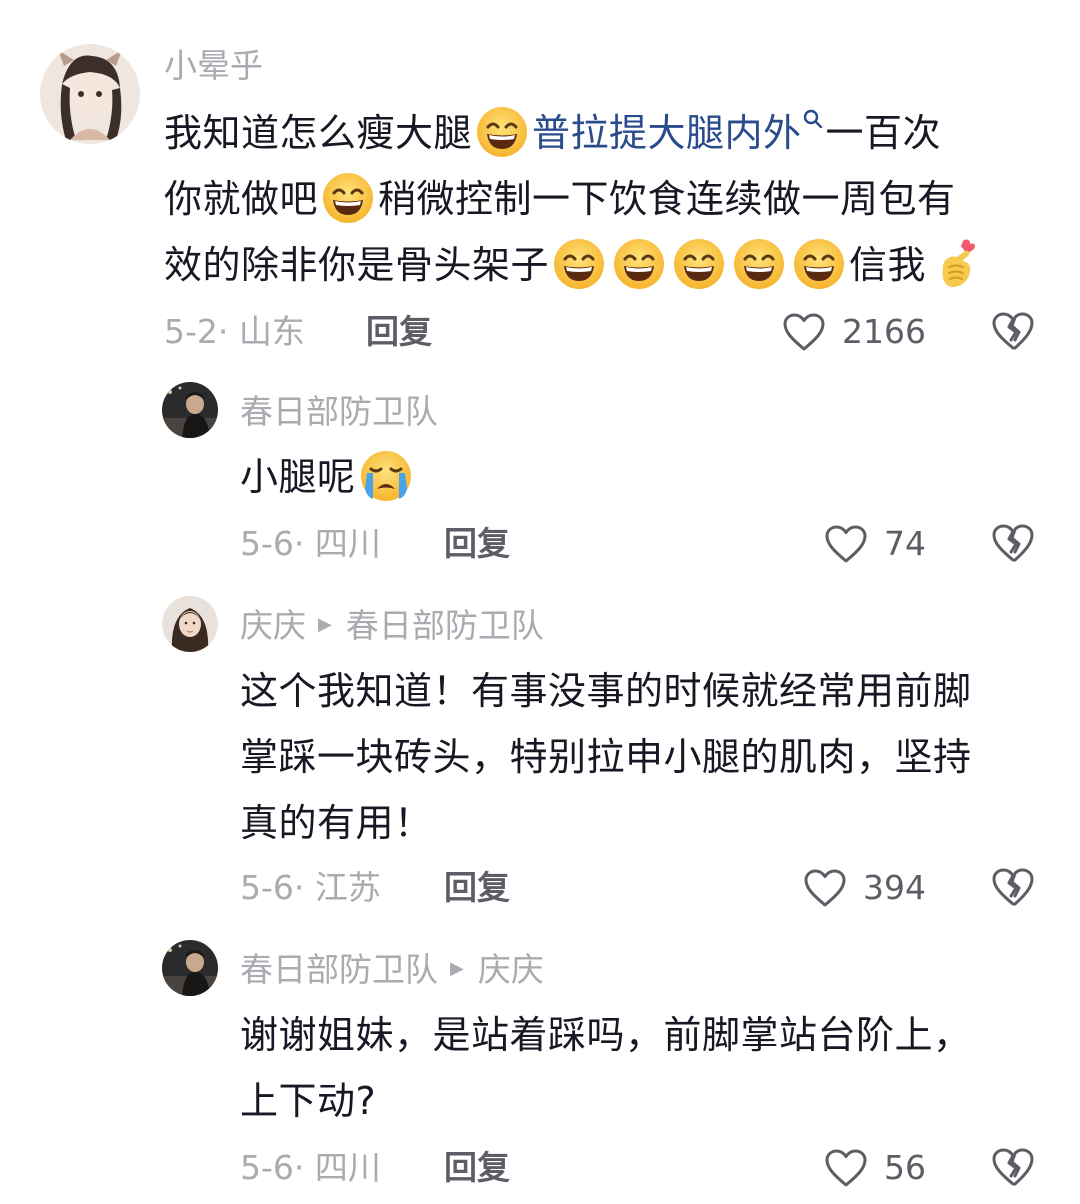 The height and width of the screenshot is (1204, 1080). Describe the element at coordinates (511, 969) in the screenshot. I see `reply-to-username: 庆庆` at that location.